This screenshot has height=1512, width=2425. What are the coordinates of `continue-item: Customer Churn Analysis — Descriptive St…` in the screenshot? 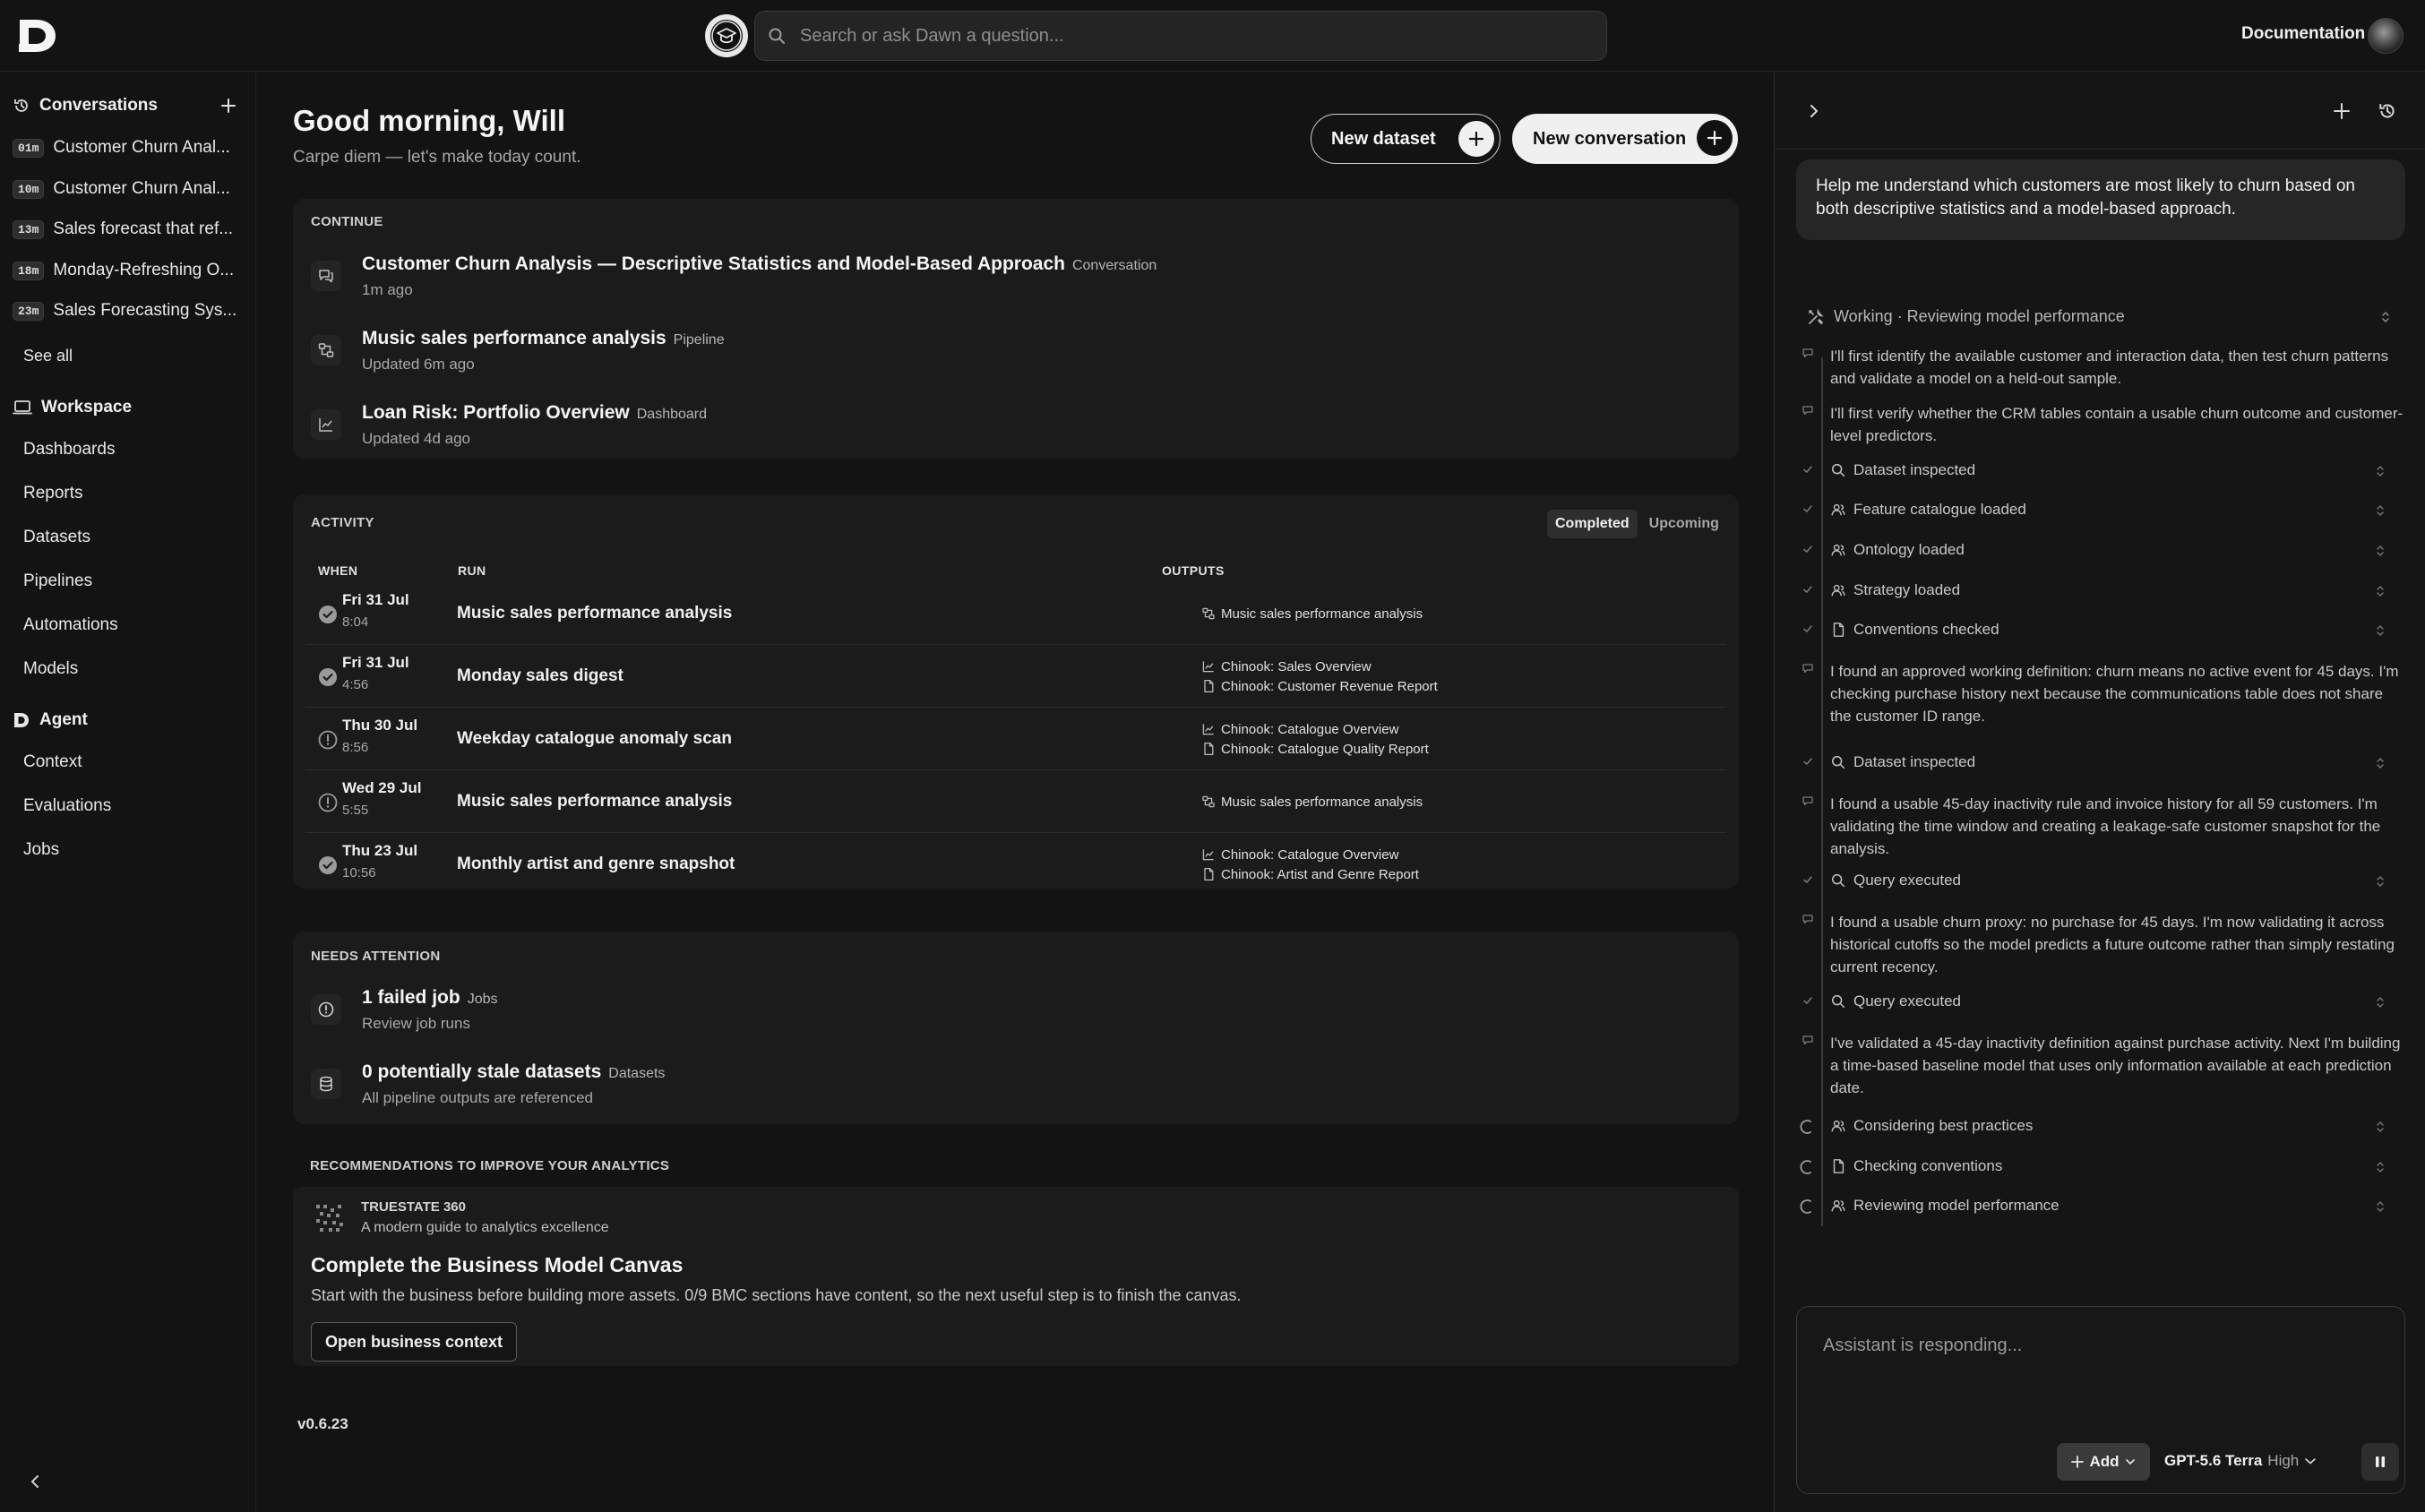 It's located at (1009, 280).